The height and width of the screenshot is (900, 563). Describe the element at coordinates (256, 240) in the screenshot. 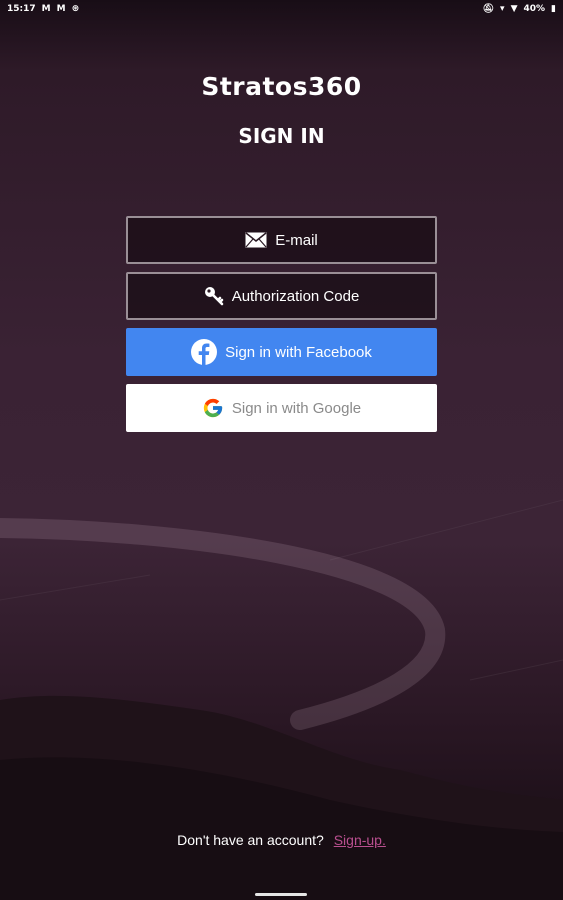

I see `envelope-icon` at that location.